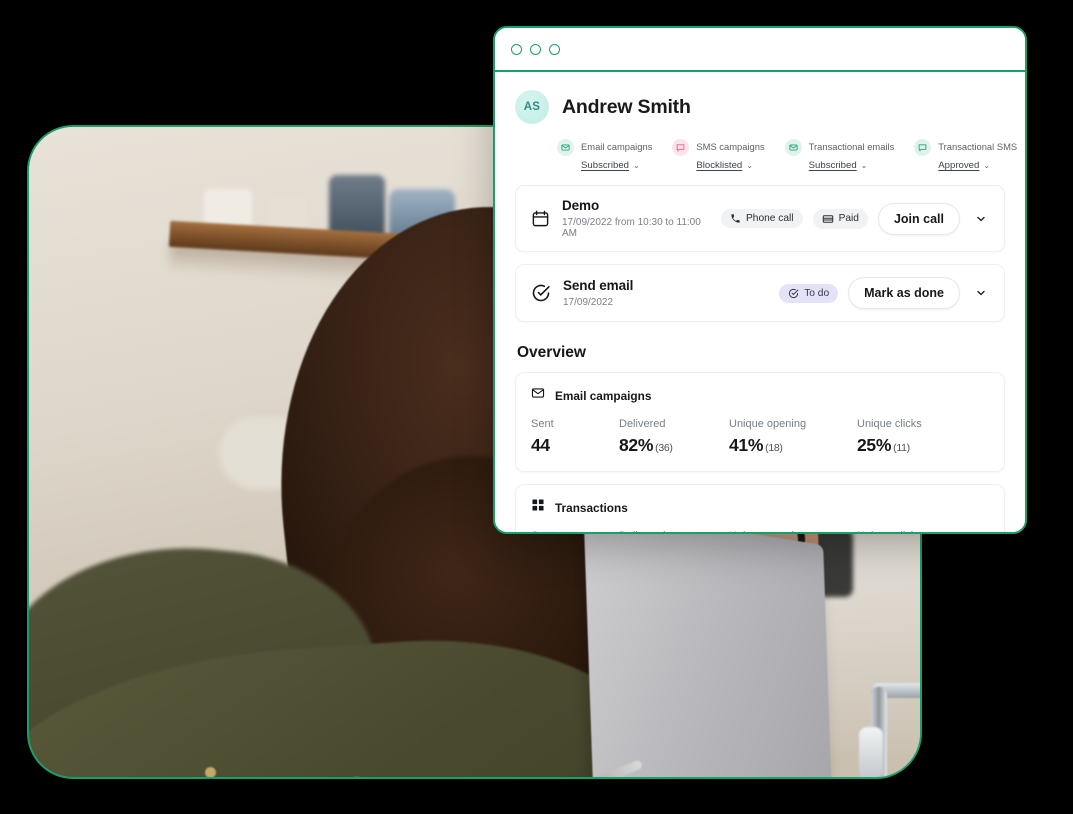 This screenshot has height=814, width=1073. Describe the element at coordinates (598, 285) in the screenshot. I see `task-title: Send email` at that location.